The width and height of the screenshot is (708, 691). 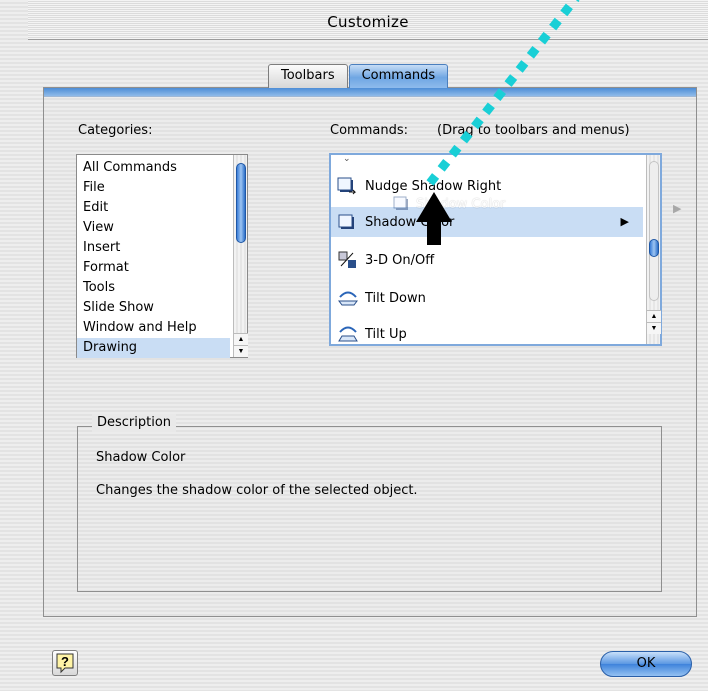 I want to click on commands-scrollbar: ▲ ▼, so click(x=653, y=249).